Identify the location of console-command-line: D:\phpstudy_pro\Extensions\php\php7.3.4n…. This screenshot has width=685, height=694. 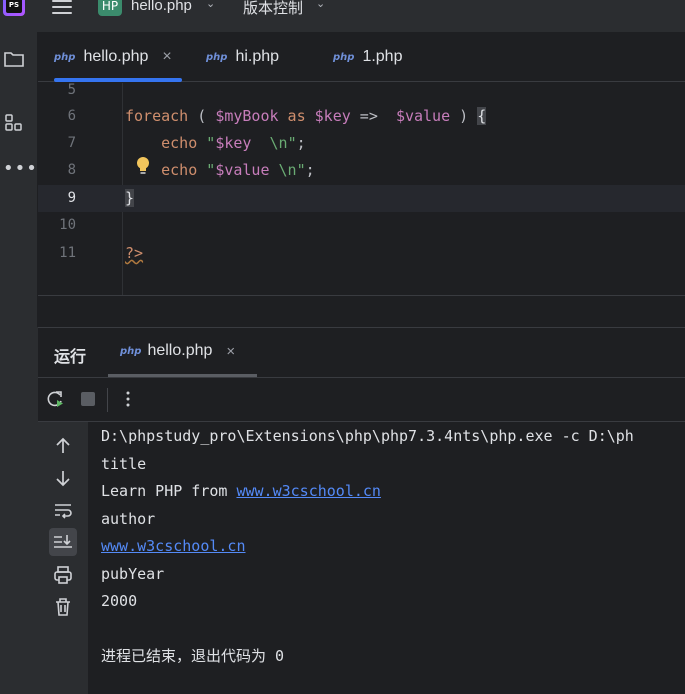
(367, 436).